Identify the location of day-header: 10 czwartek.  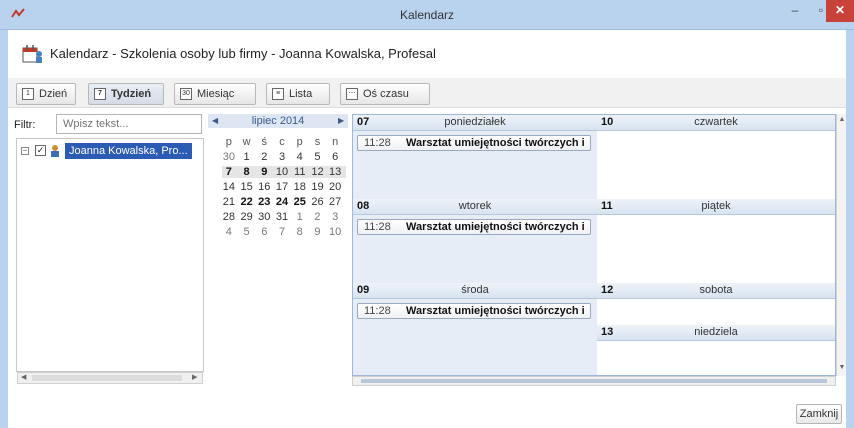
(716, 123).